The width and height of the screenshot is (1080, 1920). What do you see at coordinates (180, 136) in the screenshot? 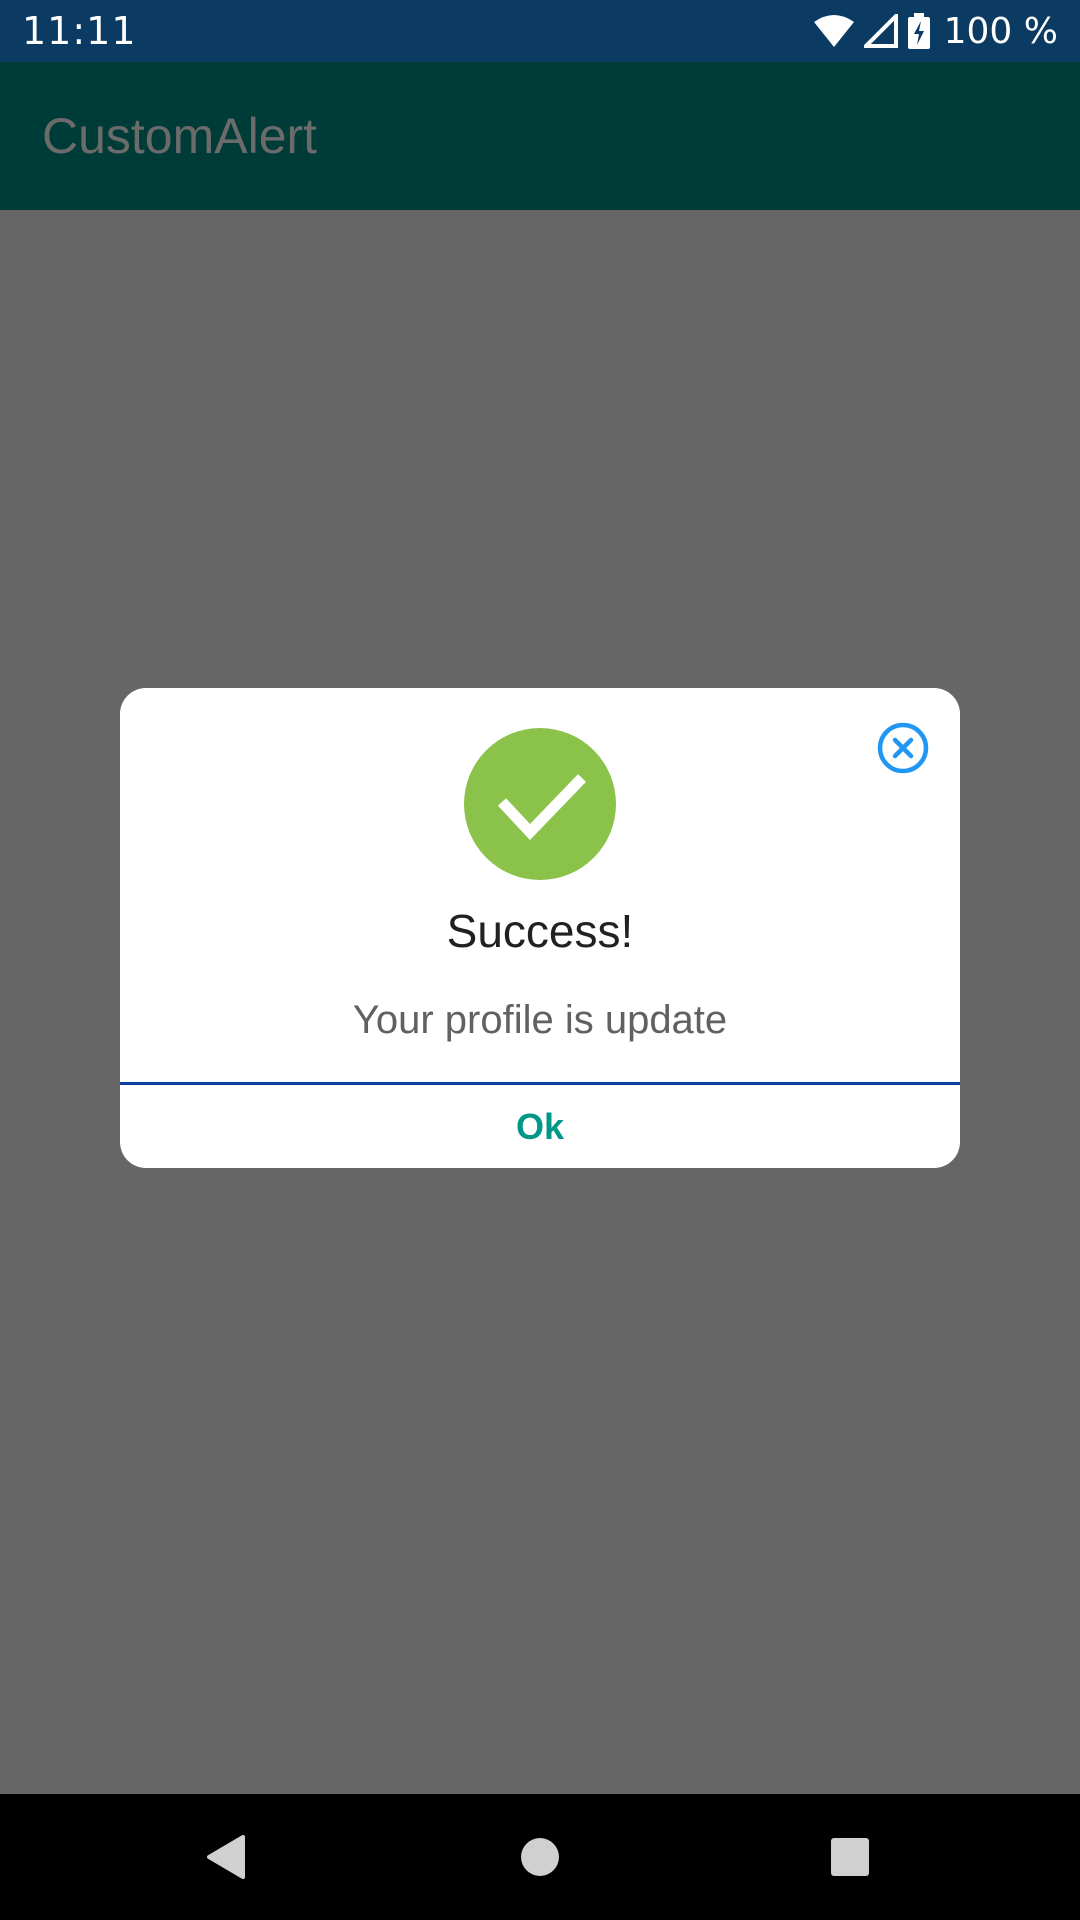
I see `app-title: CustomAlert` at bounding box center [180, 136].